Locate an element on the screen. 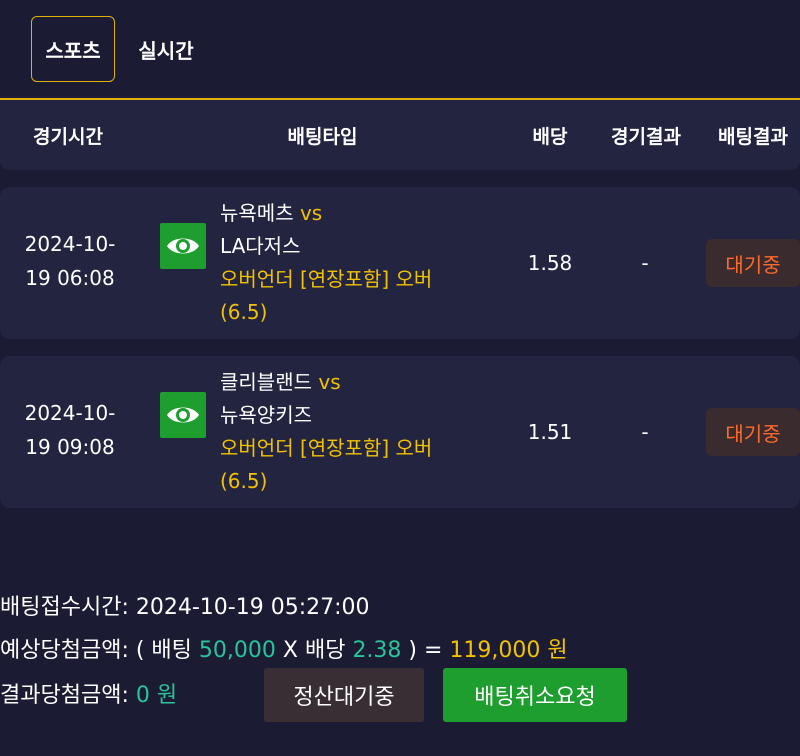 This screenshot has width=800, height=756. bet-amount: 50,000 is located at coordinates (237, 650).